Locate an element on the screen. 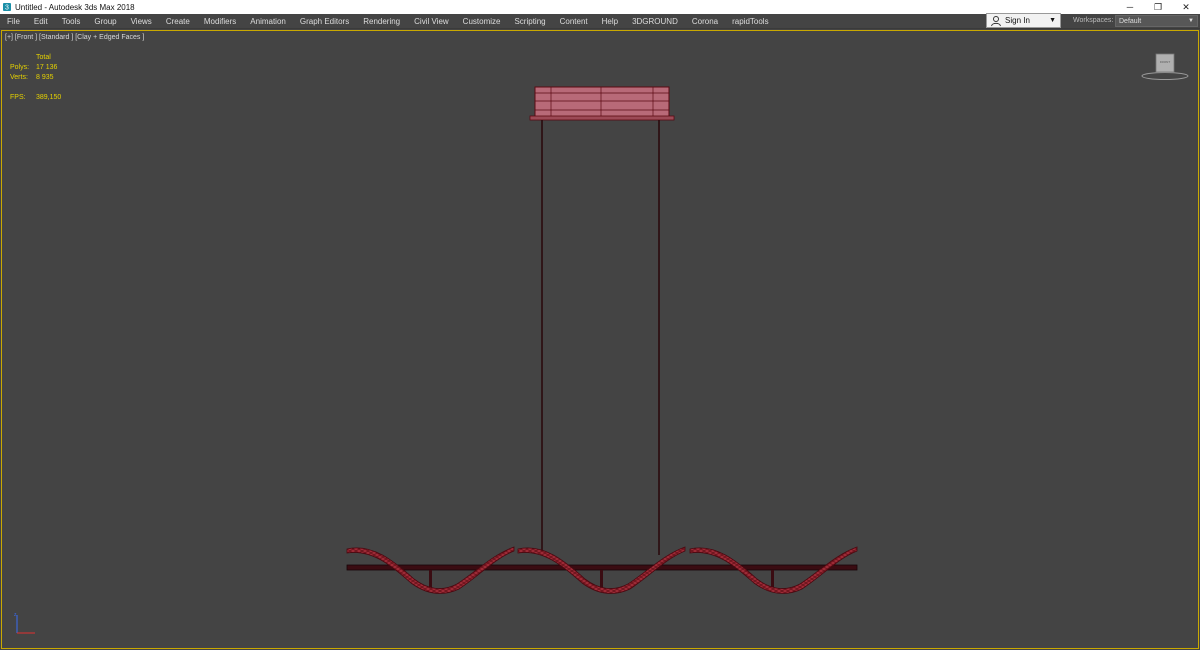 The image size is (1200, 650). menu-help: Help is located at coordinates (610, 21).